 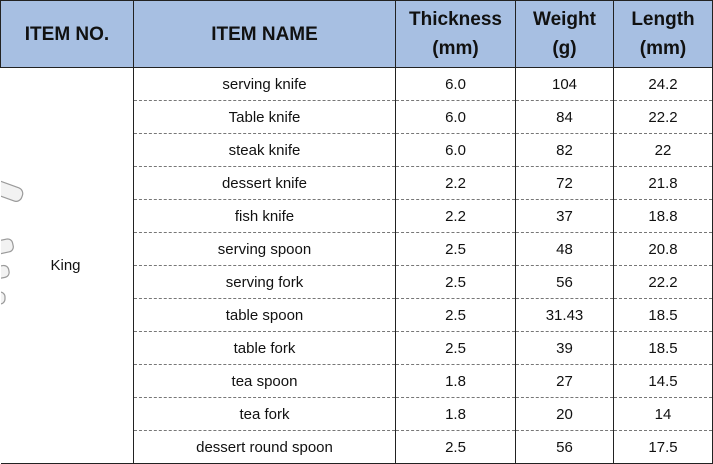 What do you see at coordinates (264, 117) in the screenshot?
I see `cell-name: Table knife` at bounding box center [264, 117].